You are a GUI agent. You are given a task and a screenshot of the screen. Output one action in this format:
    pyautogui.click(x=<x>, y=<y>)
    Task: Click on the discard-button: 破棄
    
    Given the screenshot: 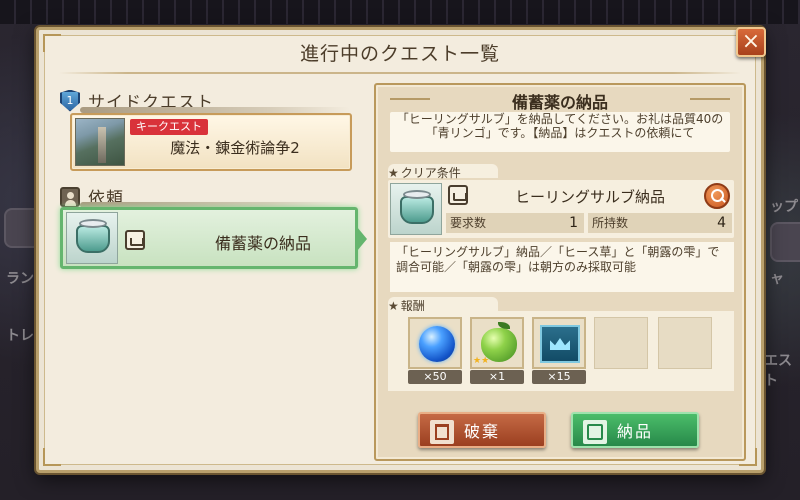 What is the action you would take?
    pyautogui.click(x=482, y=430)
    